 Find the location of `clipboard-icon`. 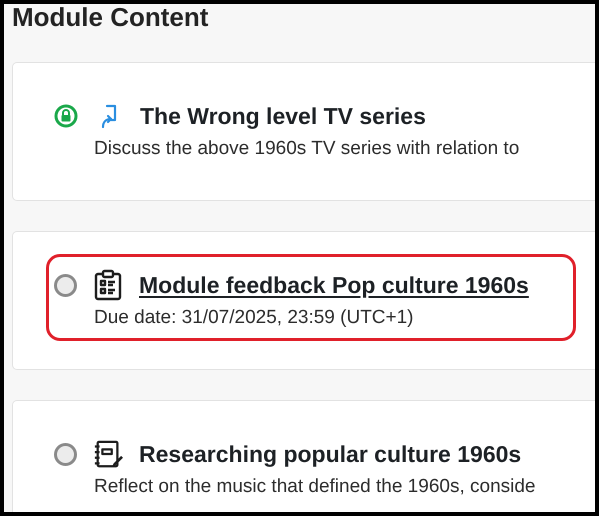

clipboard-icon is located at coordinates (108, 285).